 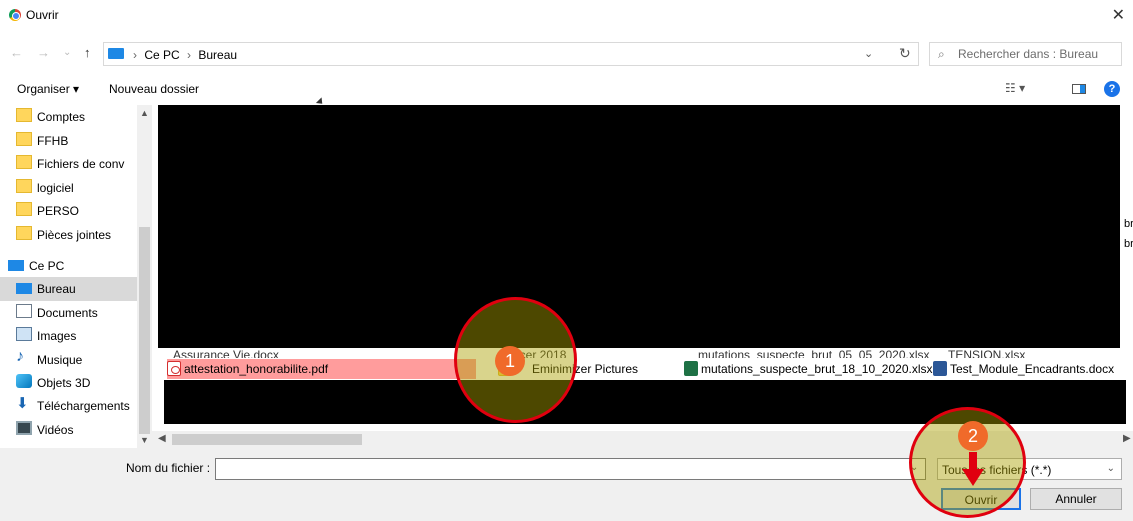 I want to click on new-folder-button: Nouveau dossier, so click(x=154, y=89).